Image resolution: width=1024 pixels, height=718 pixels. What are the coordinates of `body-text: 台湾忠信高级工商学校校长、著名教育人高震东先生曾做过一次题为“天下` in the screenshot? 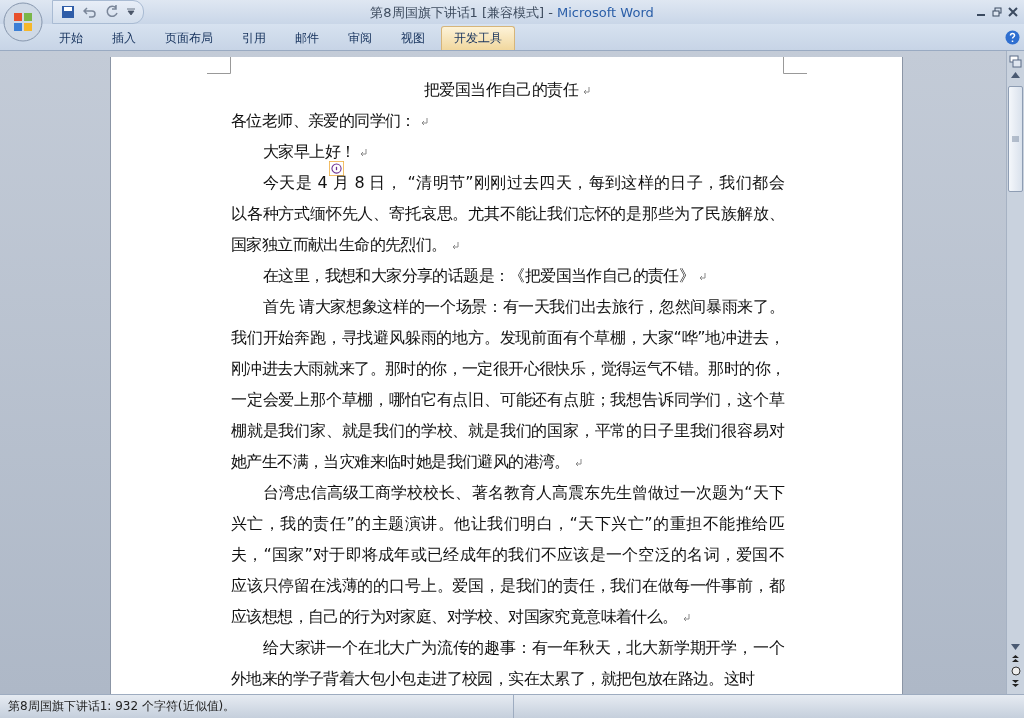 It's located at (523, 492).